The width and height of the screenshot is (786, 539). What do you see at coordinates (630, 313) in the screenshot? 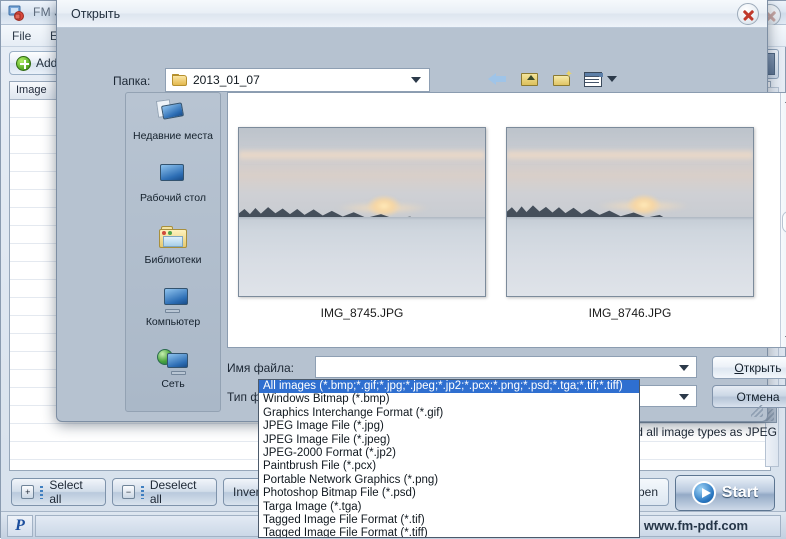
I see `file-name-label: IMG_8746.JPG` at bounding box center [630, 313].